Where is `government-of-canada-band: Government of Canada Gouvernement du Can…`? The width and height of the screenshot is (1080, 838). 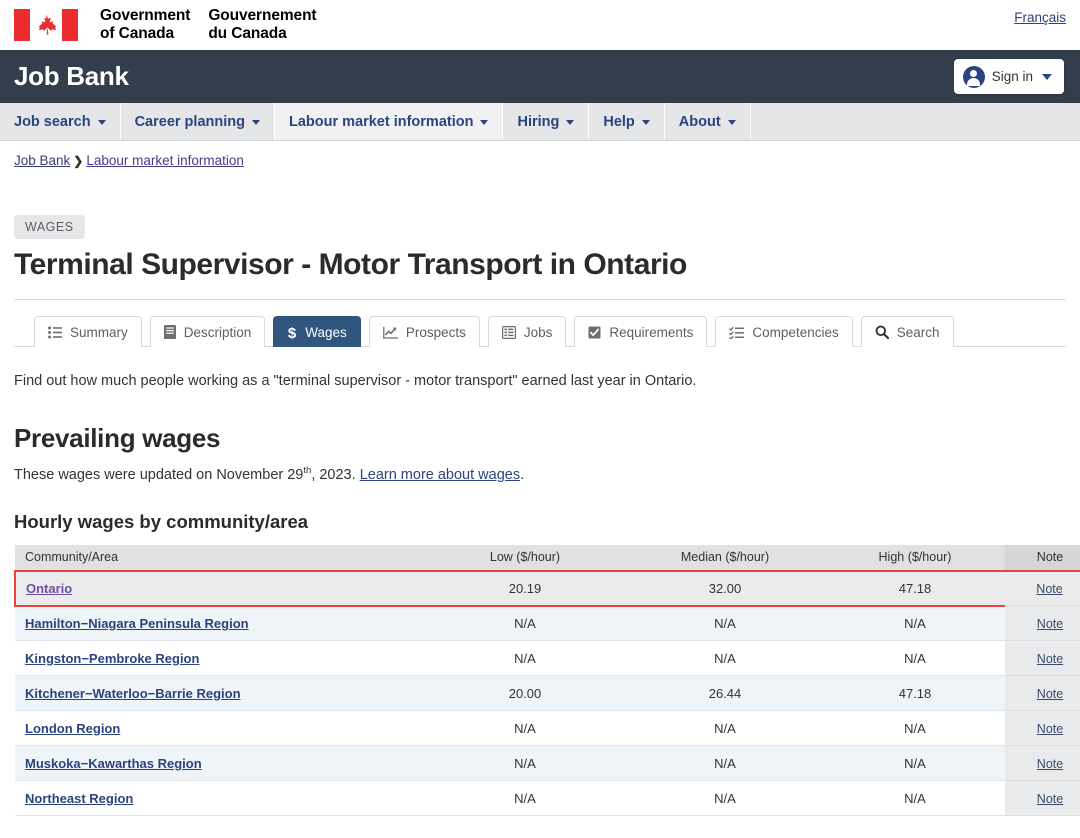
government-of-canada-band: Government of Canada Gouvernement du Can… is located at coordinates (540, 25).